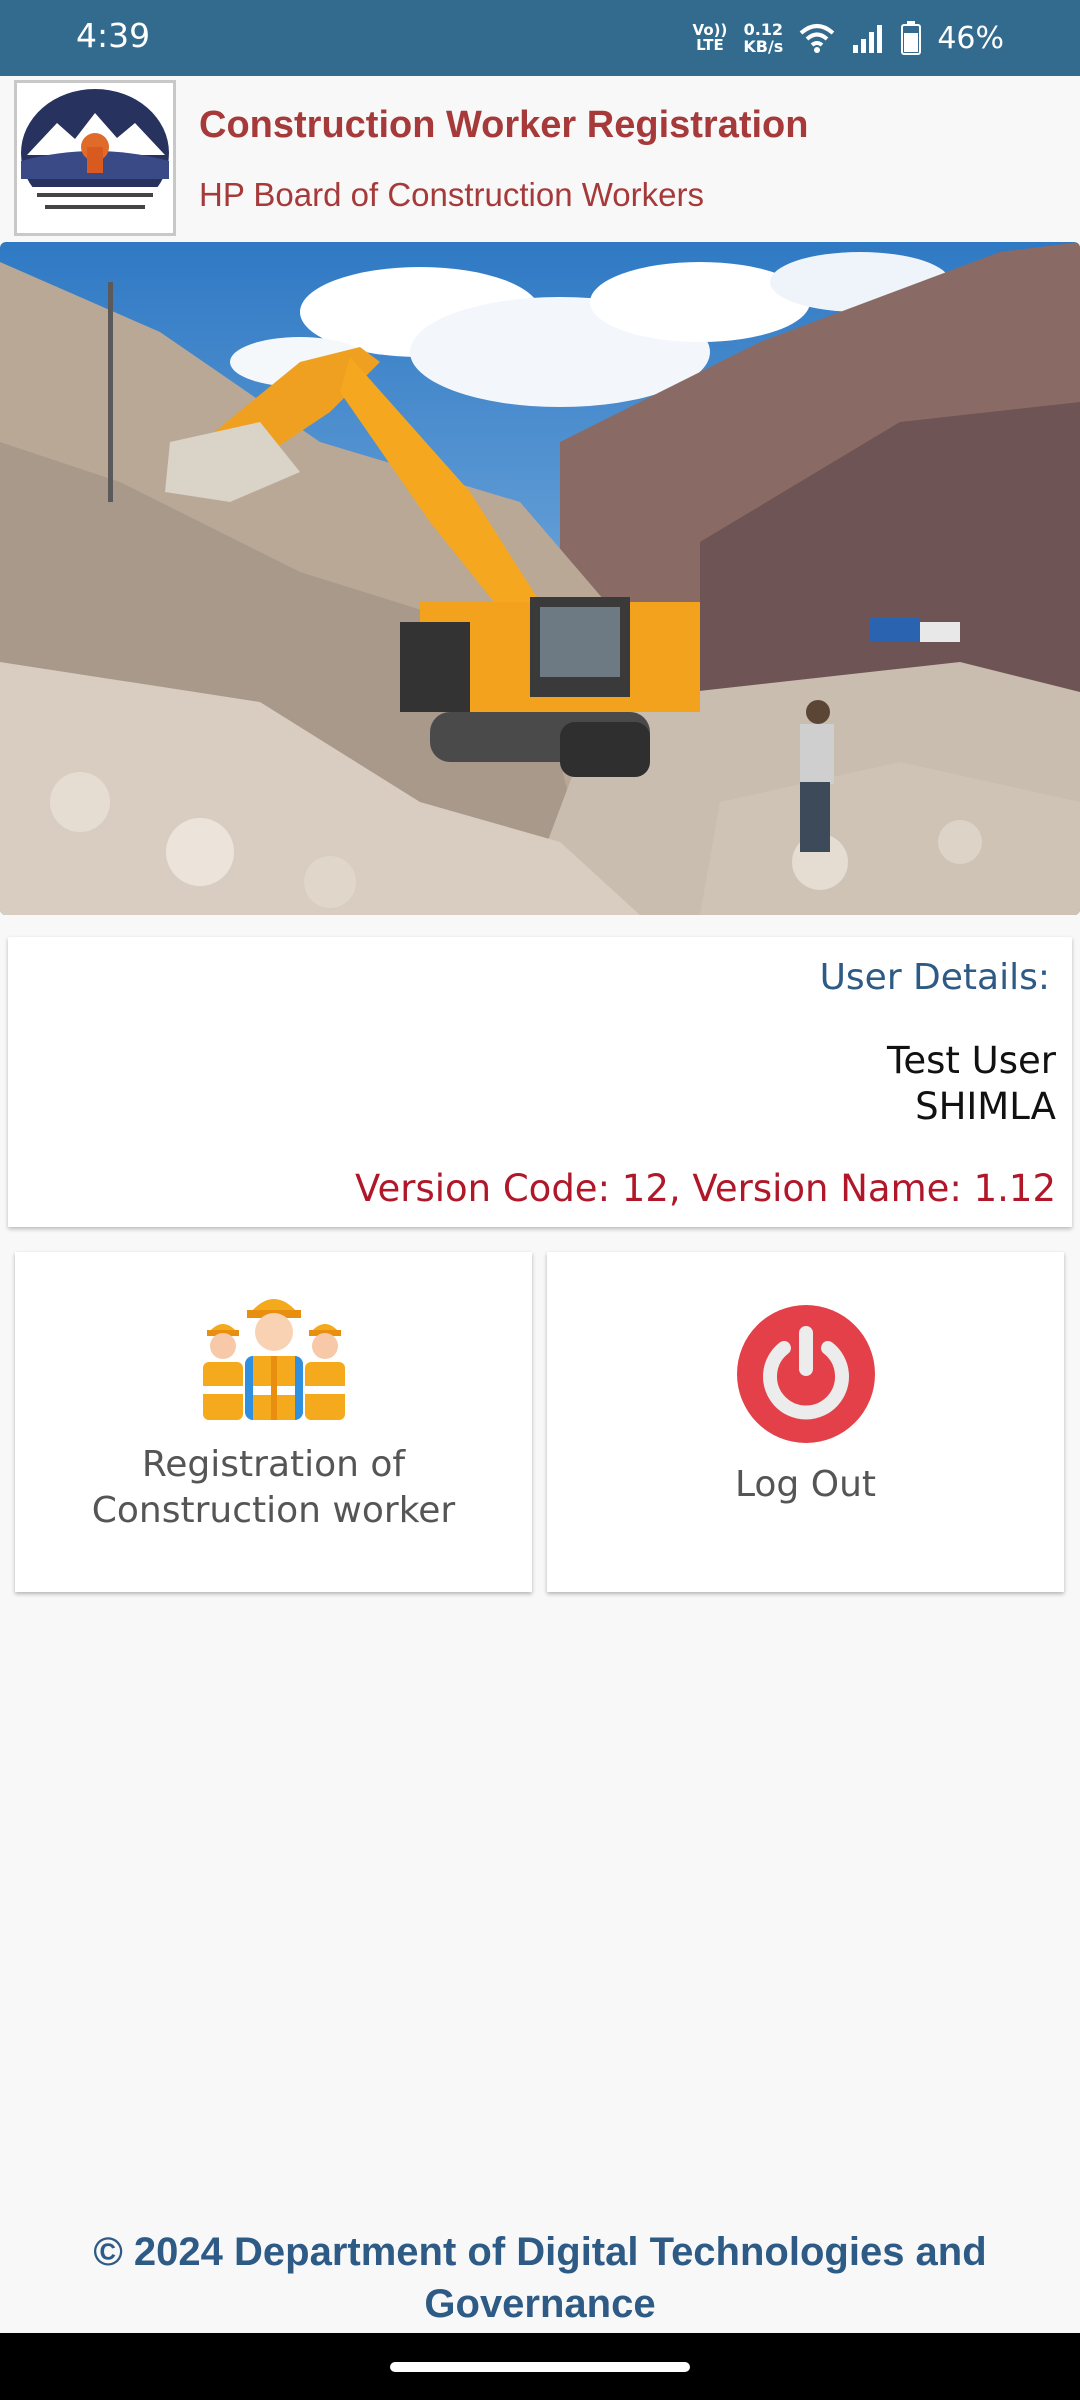 This screenshot has width=1080, height=2400. I want to click on signal-icon, so click(868, 39).